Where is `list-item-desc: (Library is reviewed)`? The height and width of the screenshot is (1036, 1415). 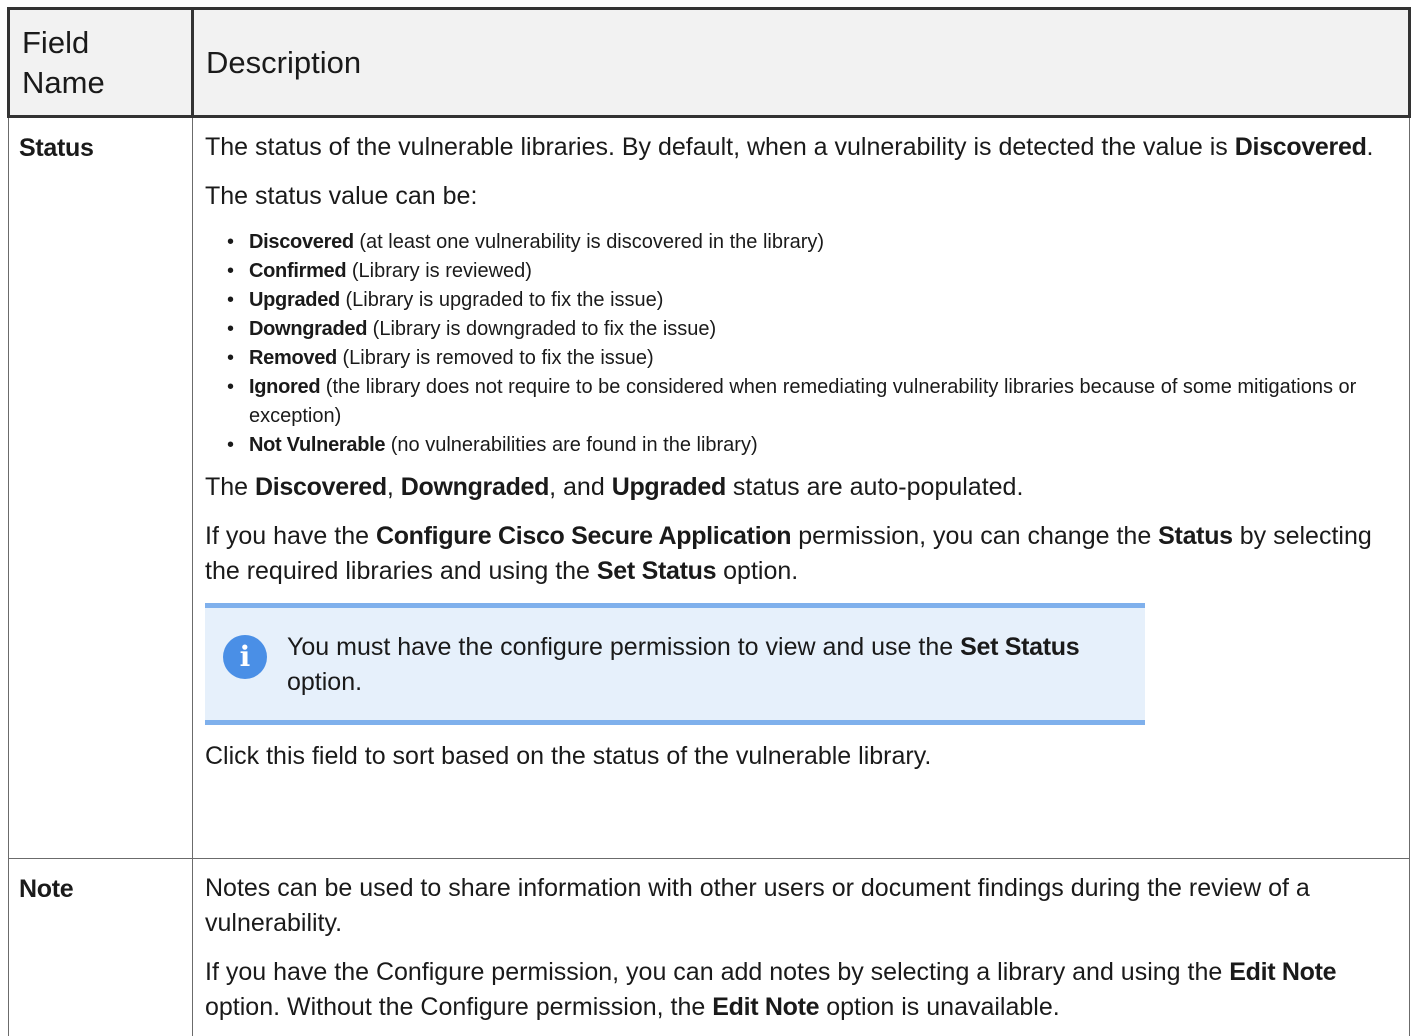
list-item-desc: (Library is reviewed) is located at coordinates (439, 271).